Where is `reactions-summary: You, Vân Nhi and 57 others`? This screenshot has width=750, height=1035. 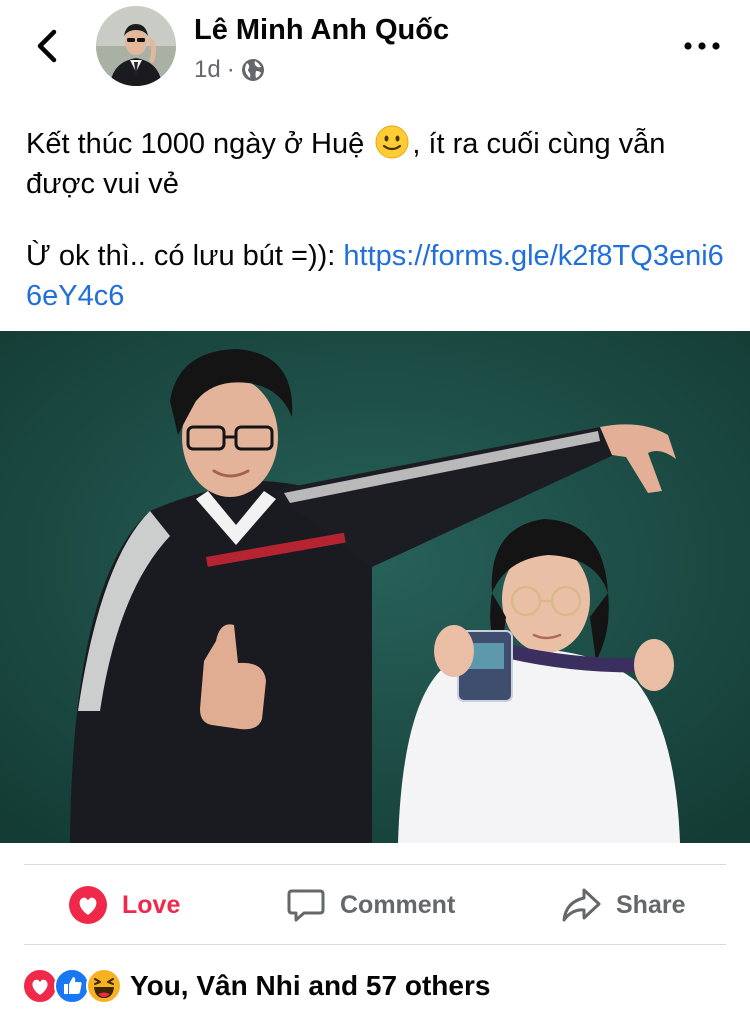 reactions-summary: You, Vân Nhi and 57 others is located at coordinates (256, 986).